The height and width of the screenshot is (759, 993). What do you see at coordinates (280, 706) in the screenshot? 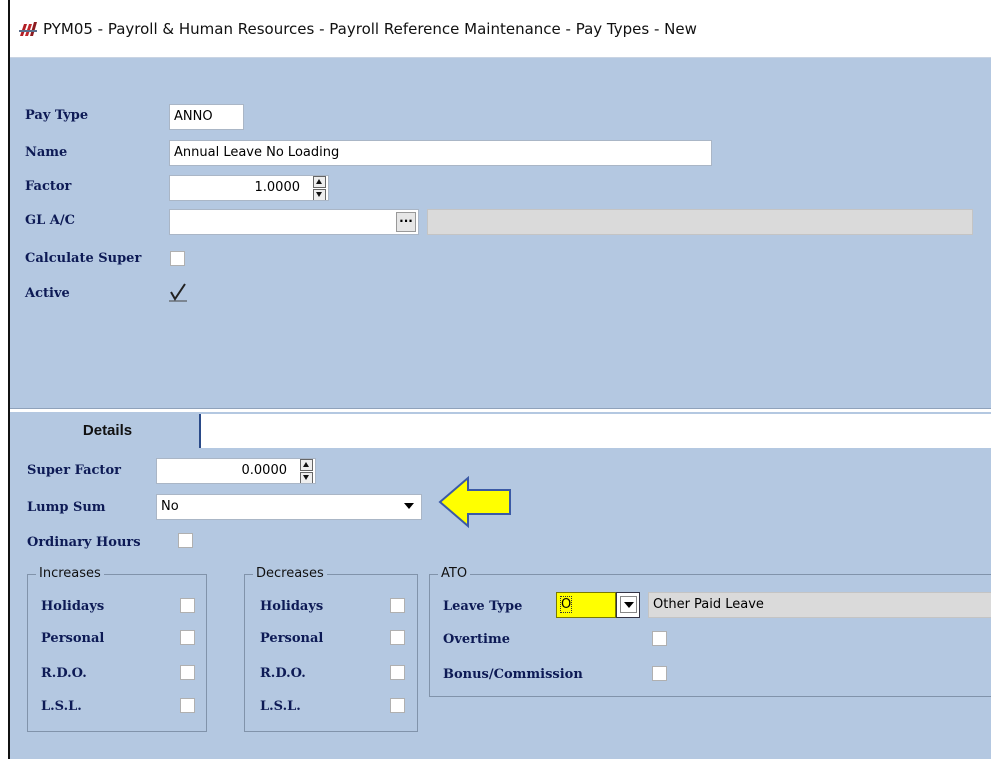
I see `decreases-lsl-label: L.S.L.` at bounding box center [280, 706].